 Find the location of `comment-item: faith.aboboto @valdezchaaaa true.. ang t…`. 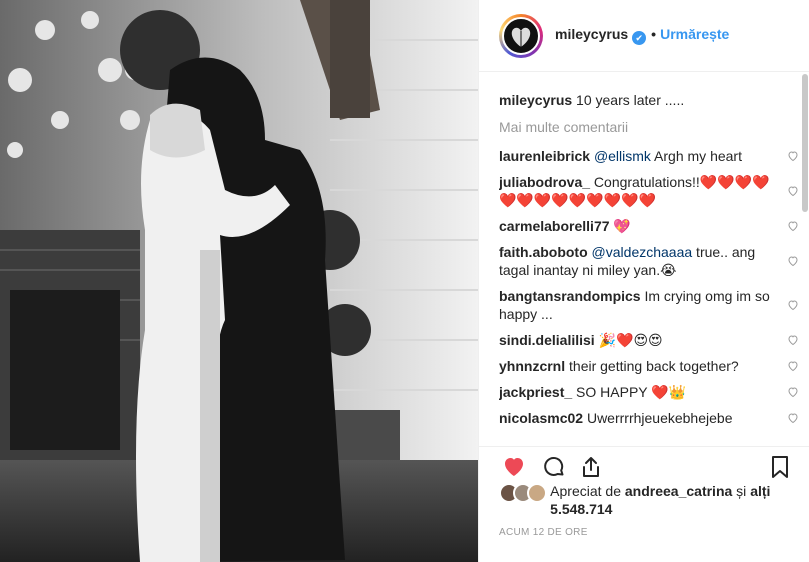

comment-item: faith.aboboto @valdezchaaaa true.. ang t… is located at coordinates (649, 261).